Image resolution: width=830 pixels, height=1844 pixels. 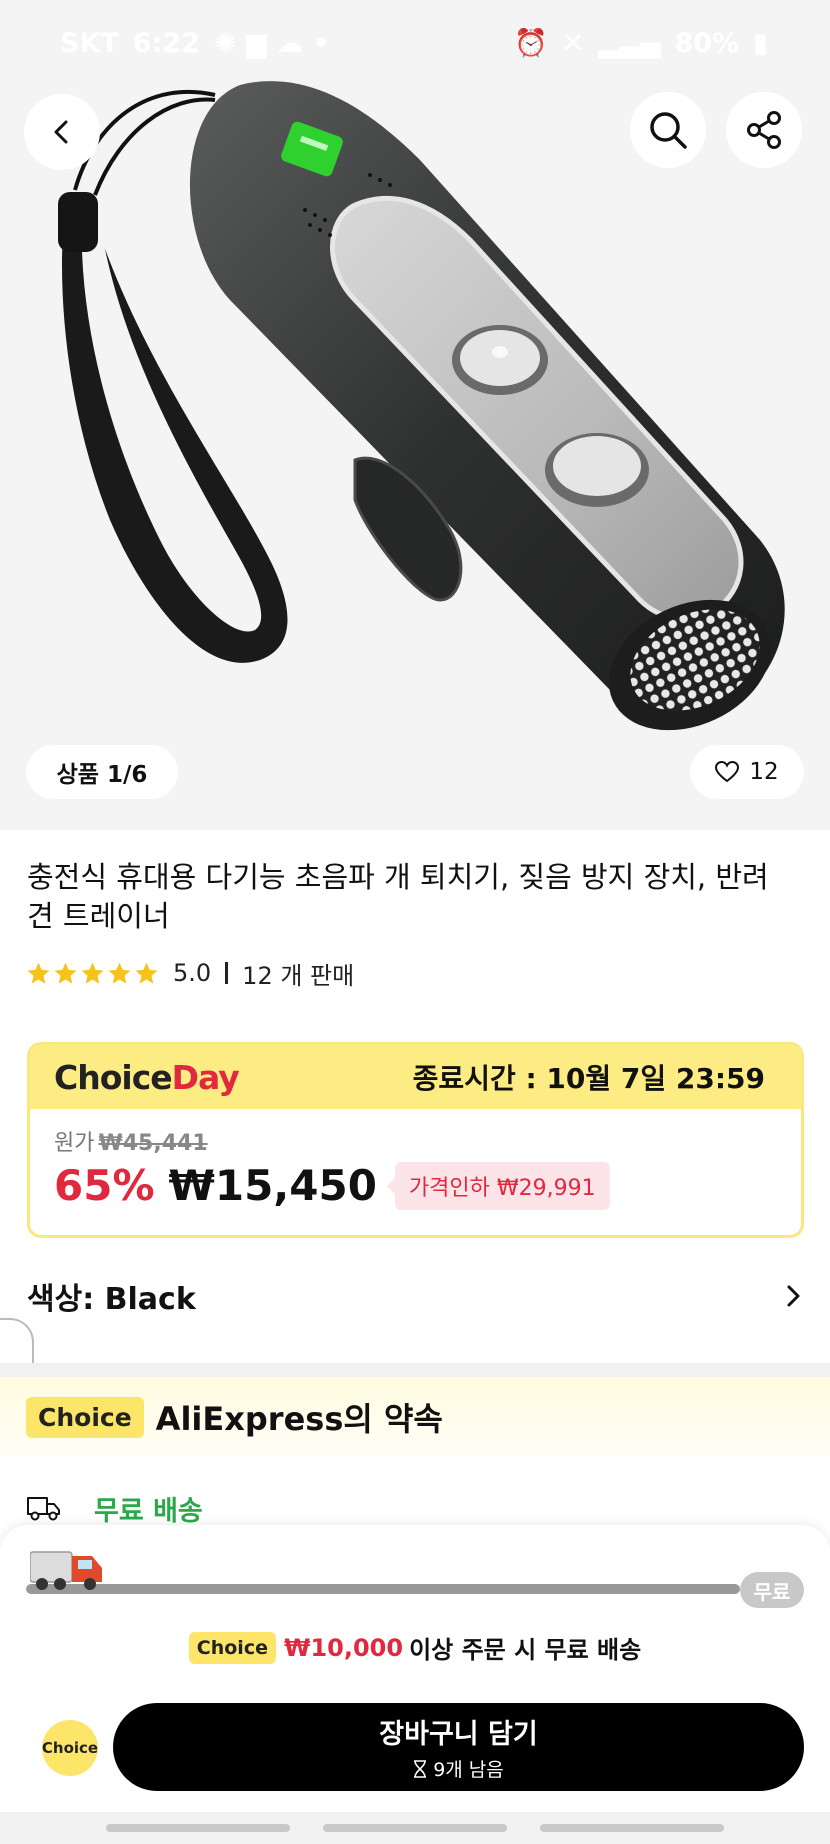 What do you see at coordinates (343, 1647) in the screenshot?
I see `free-shipping-threshold: ₩10,000` at bounding box center [343, 1647].